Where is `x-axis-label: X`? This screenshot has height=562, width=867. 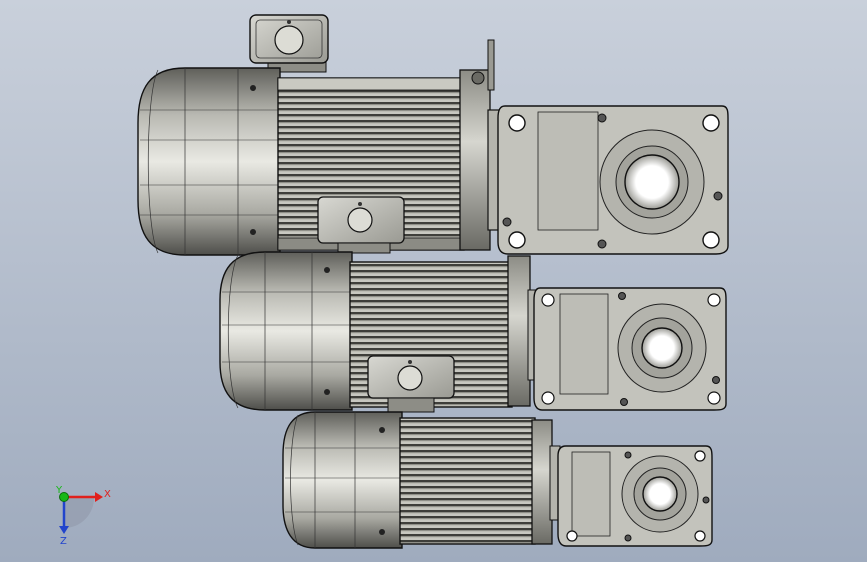
x-axis-label: X is located at coordinates (107, 494).